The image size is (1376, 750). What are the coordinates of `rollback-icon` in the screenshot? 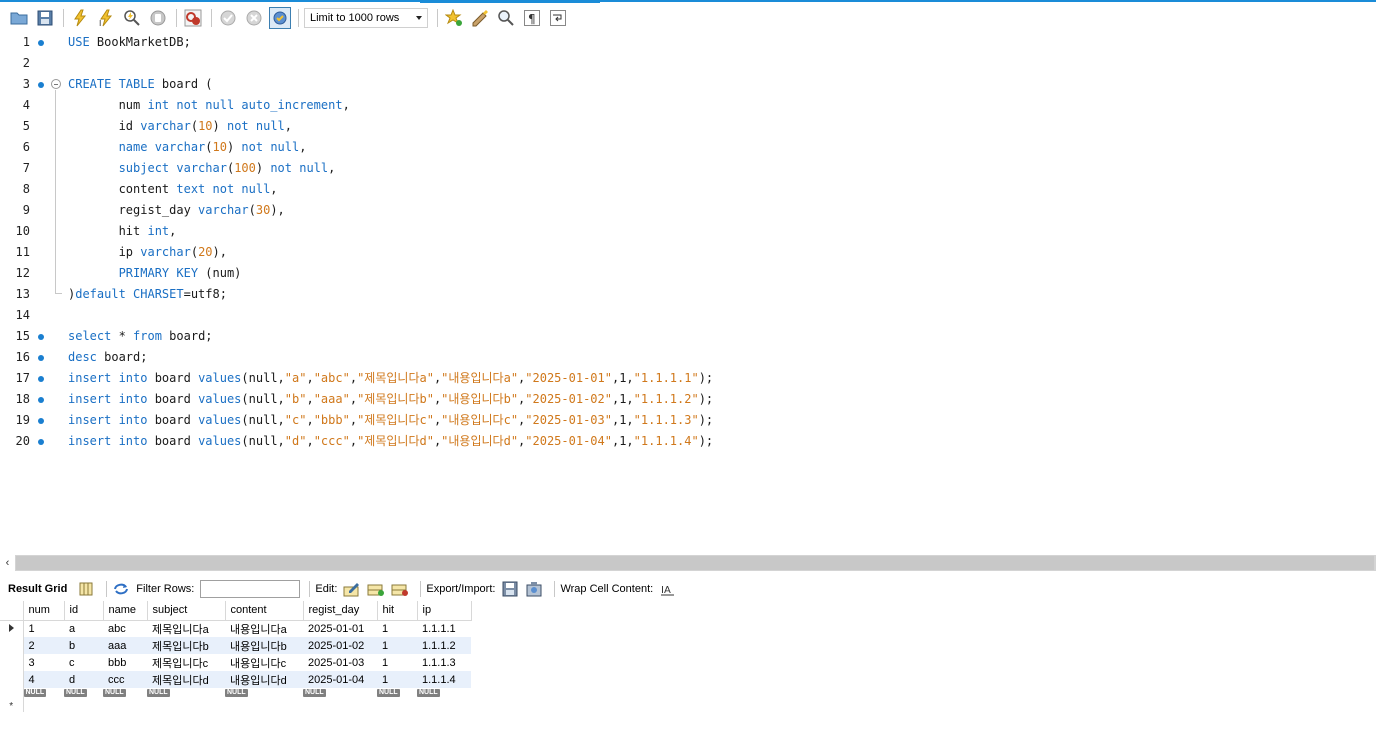 It's located at (254, 18).